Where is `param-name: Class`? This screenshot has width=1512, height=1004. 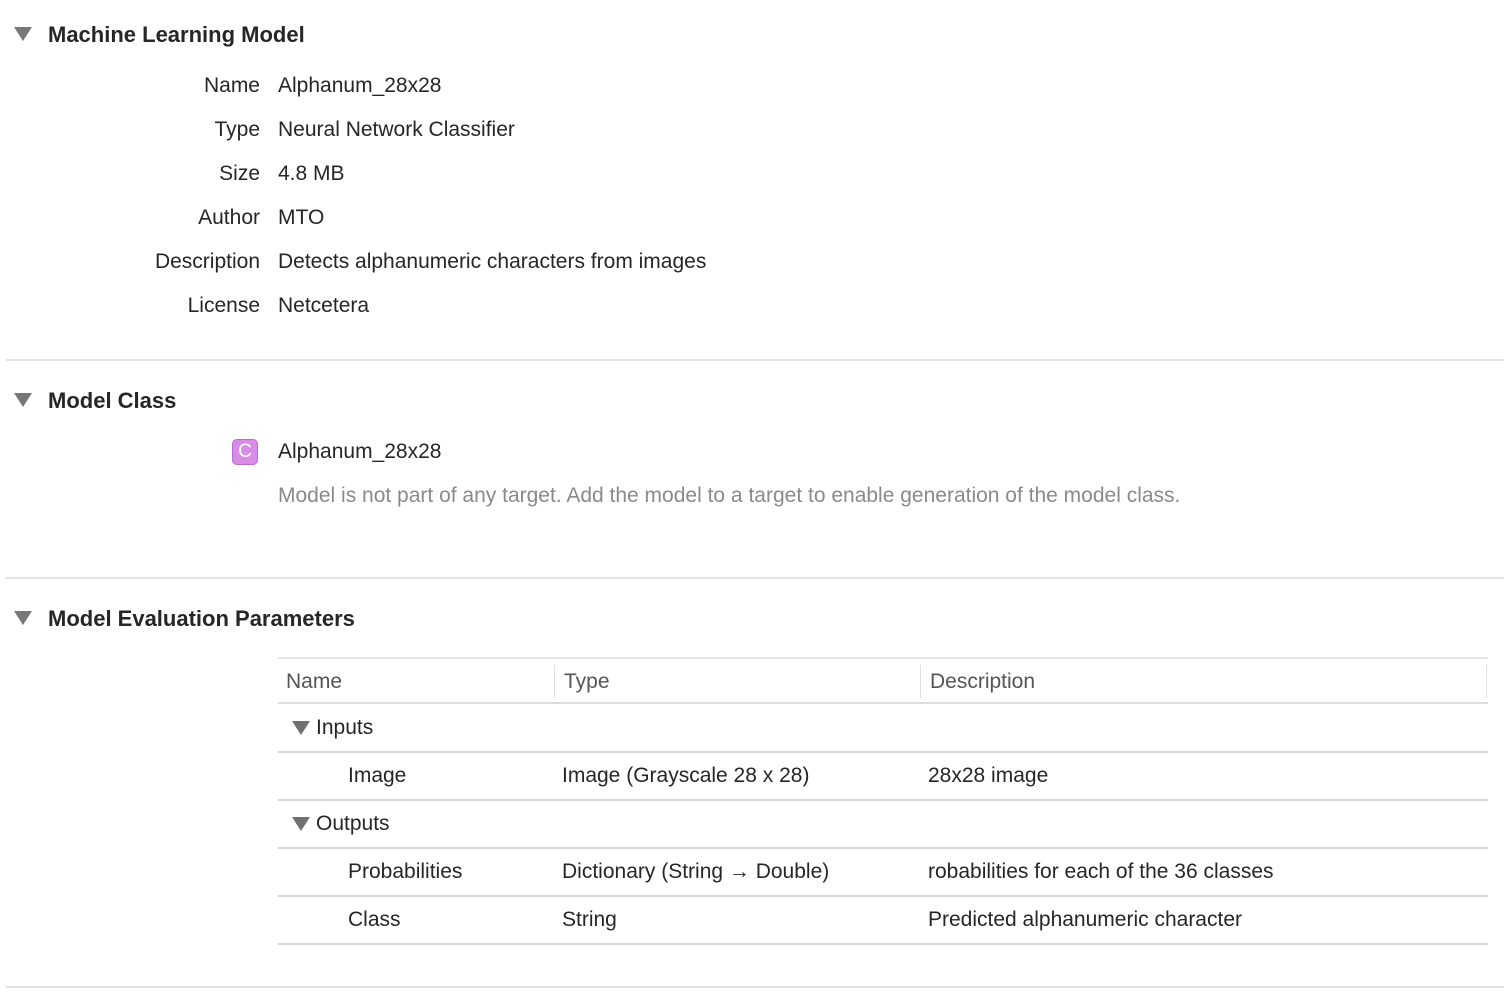 param-name: Class is located at coordinates (374, 919).